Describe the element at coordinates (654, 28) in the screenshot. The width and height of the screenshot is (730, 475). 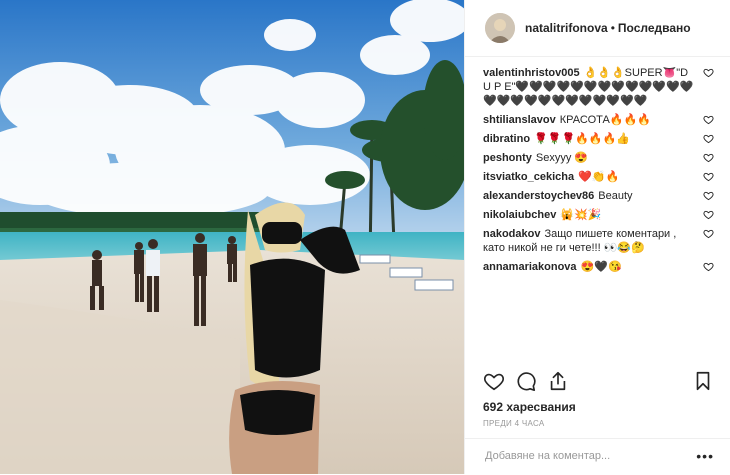
I see `follow-status-button: Последвано` at that location.